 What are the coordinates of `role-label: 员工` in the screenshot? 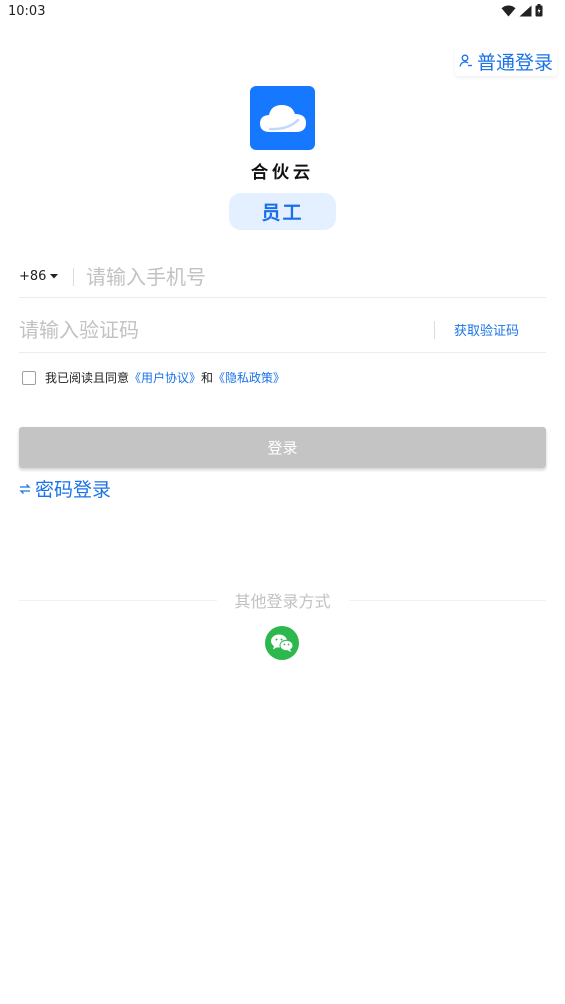 It's located at (282, 213).